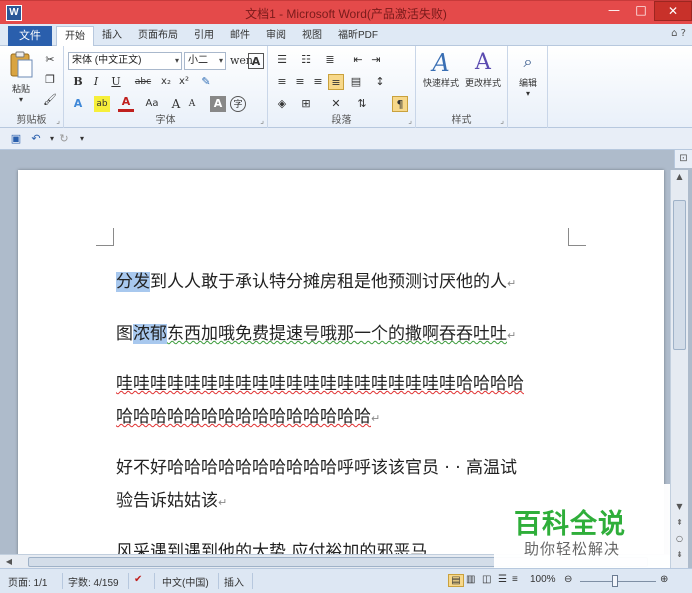 The image size is (692, 593). I want to click on draft-view-icon: ≡, so click(515, 579).